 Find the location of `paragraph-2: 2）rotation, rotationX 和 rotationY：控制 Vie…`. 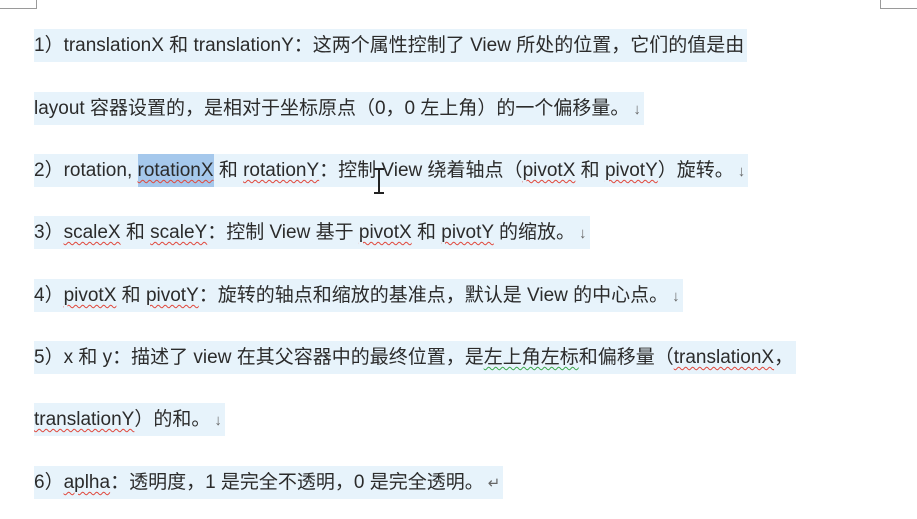

paragraph-2: 2）rotation, rotationX 和 rotationY：控制 Vie… is located at coordinates (391, 170).